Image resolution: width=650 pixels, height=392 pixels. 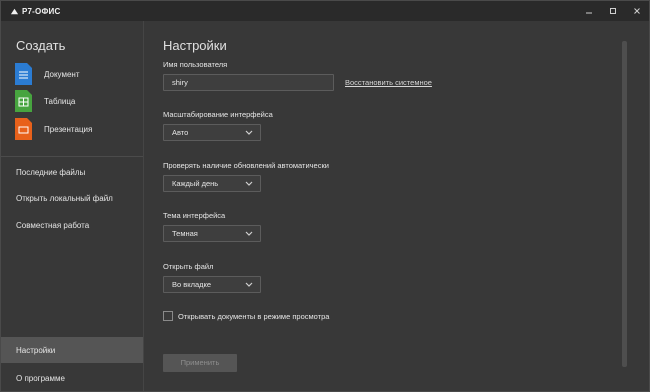 What do you see at coordinates (23, 101) in the screenshot?
I see `spreadsheet-icon` at bounding box center [23, 101].